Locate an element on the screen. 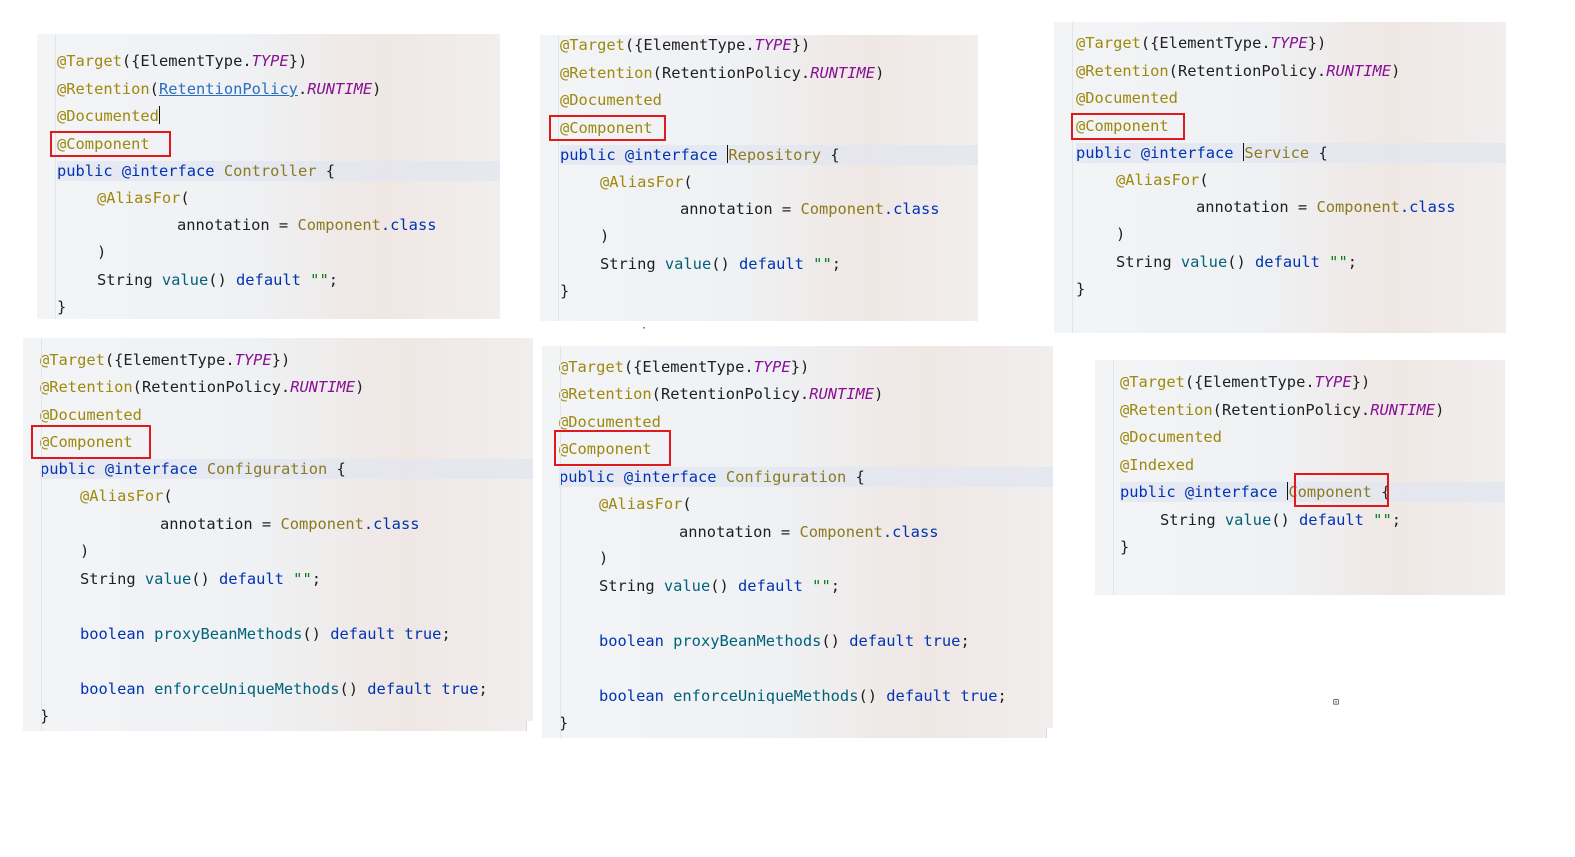  code-line: @Indexed is located at coordinates (1157, 465).